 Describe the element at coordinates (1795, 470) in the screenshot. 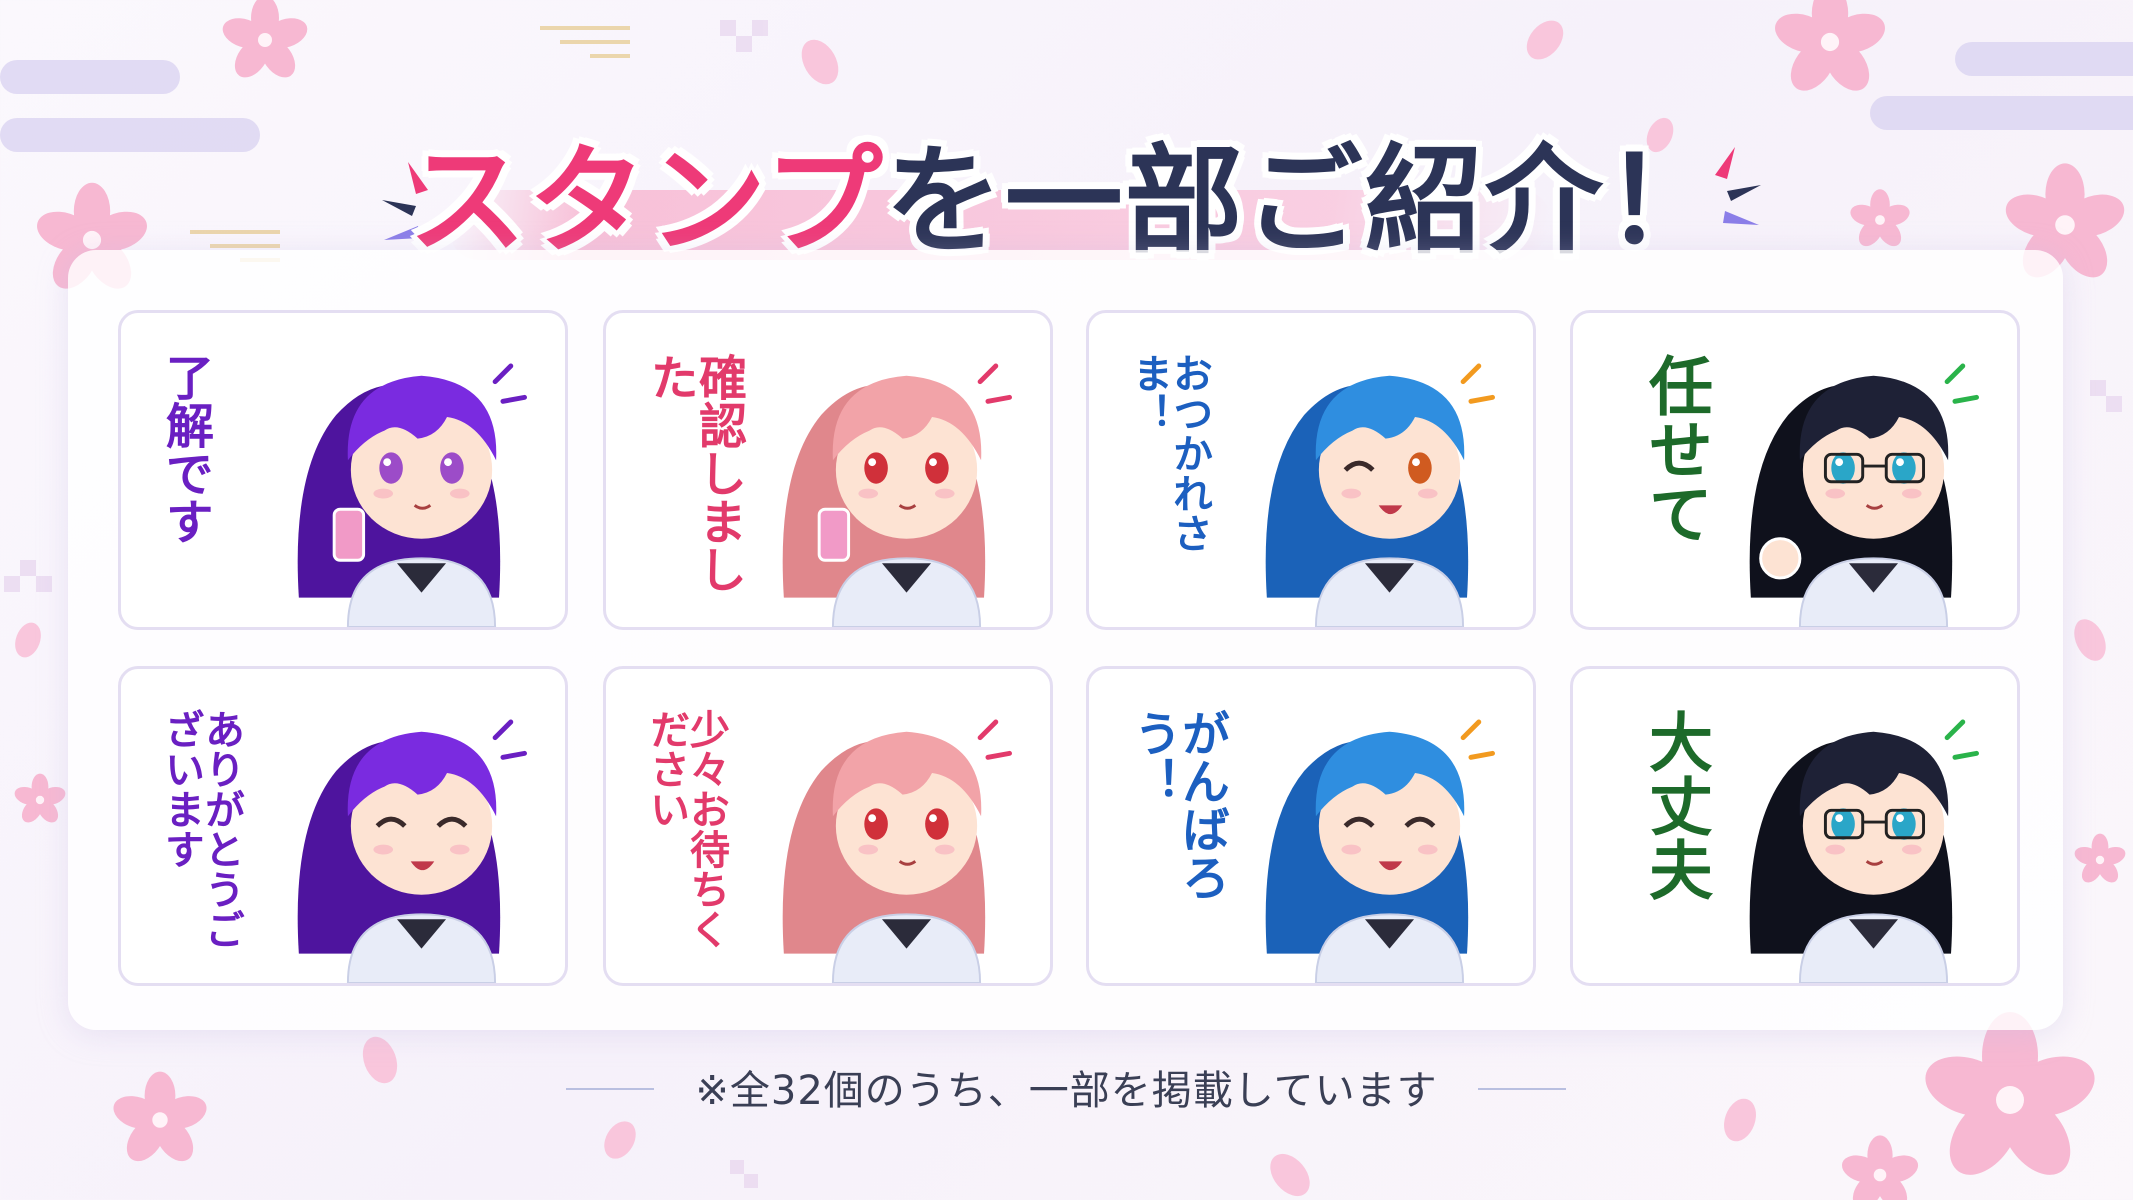

I see `stamp-card: 任せて` at that location.